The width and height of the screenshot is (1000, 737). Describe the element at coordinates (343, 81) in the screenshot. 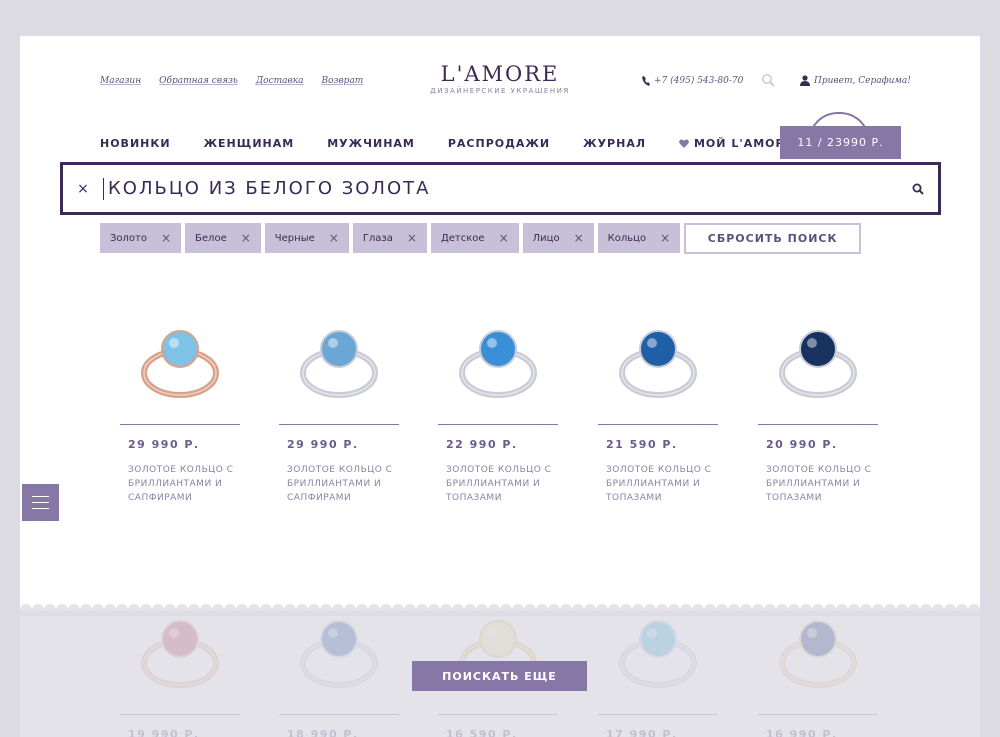

I see `link-returns: Возврат` at that location.